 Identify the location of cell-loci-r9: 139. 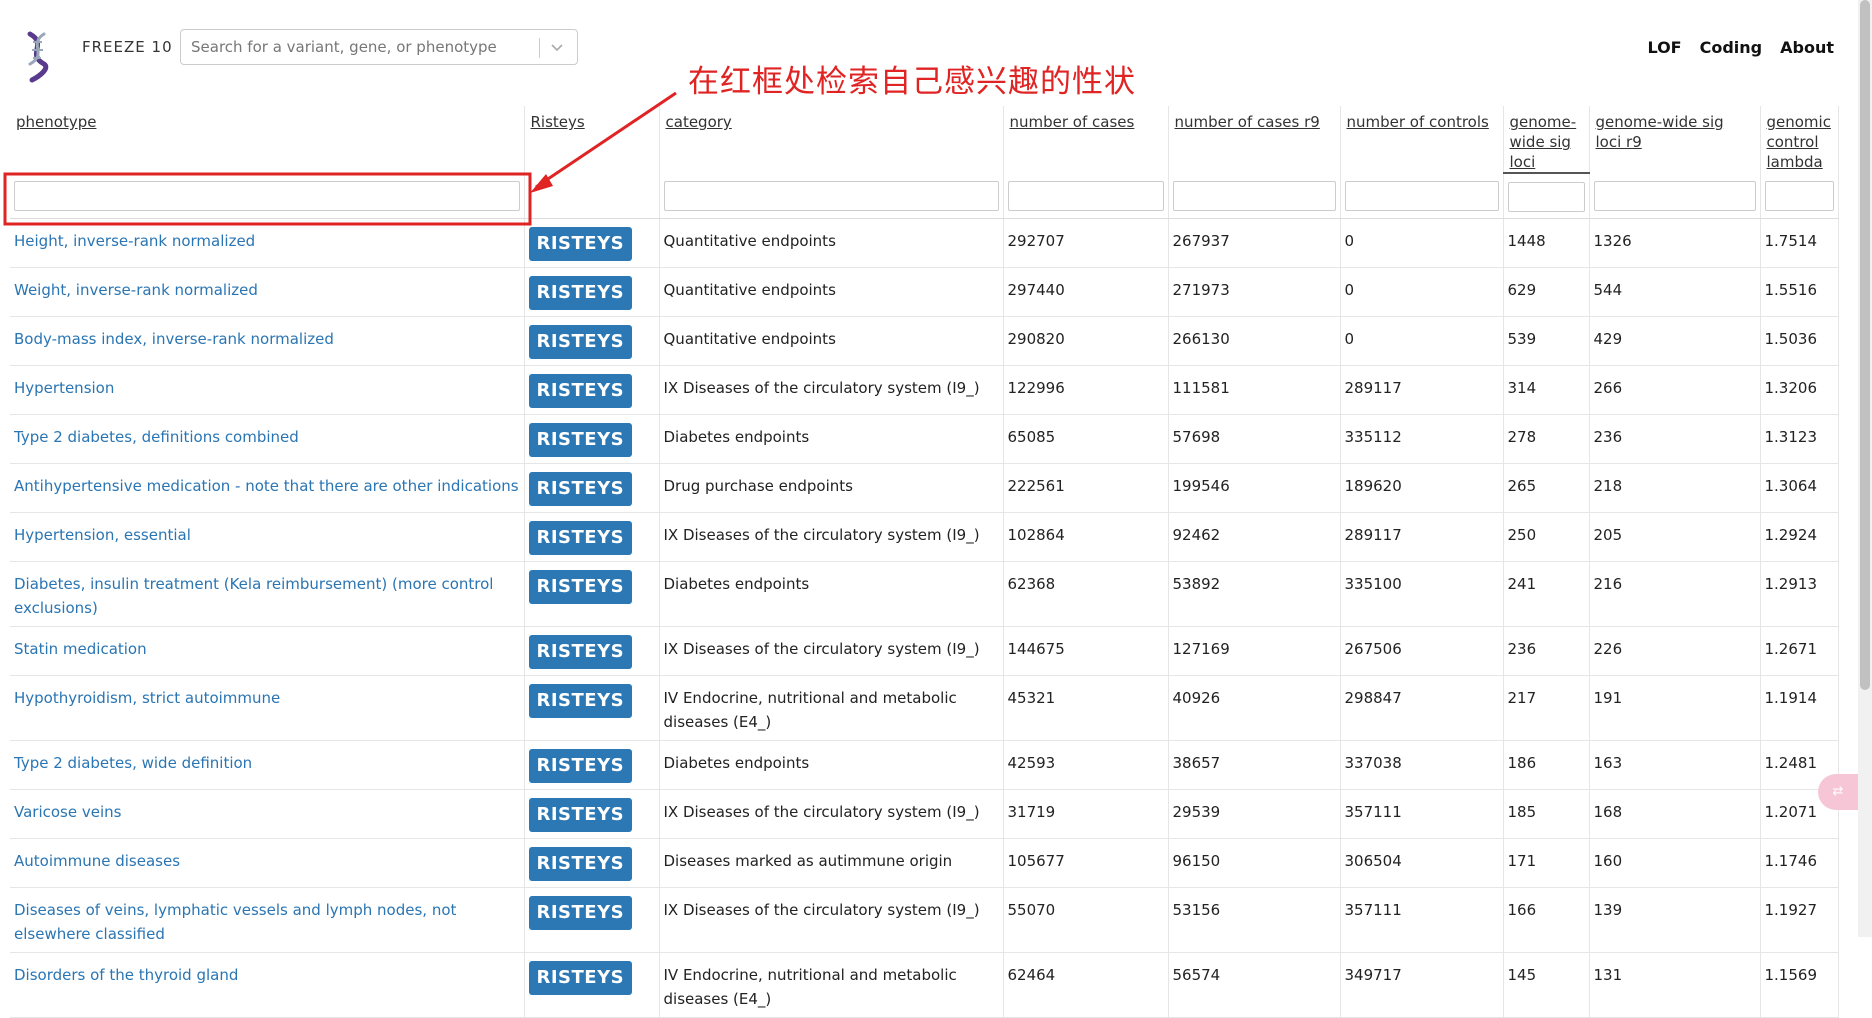
(1675, 920).